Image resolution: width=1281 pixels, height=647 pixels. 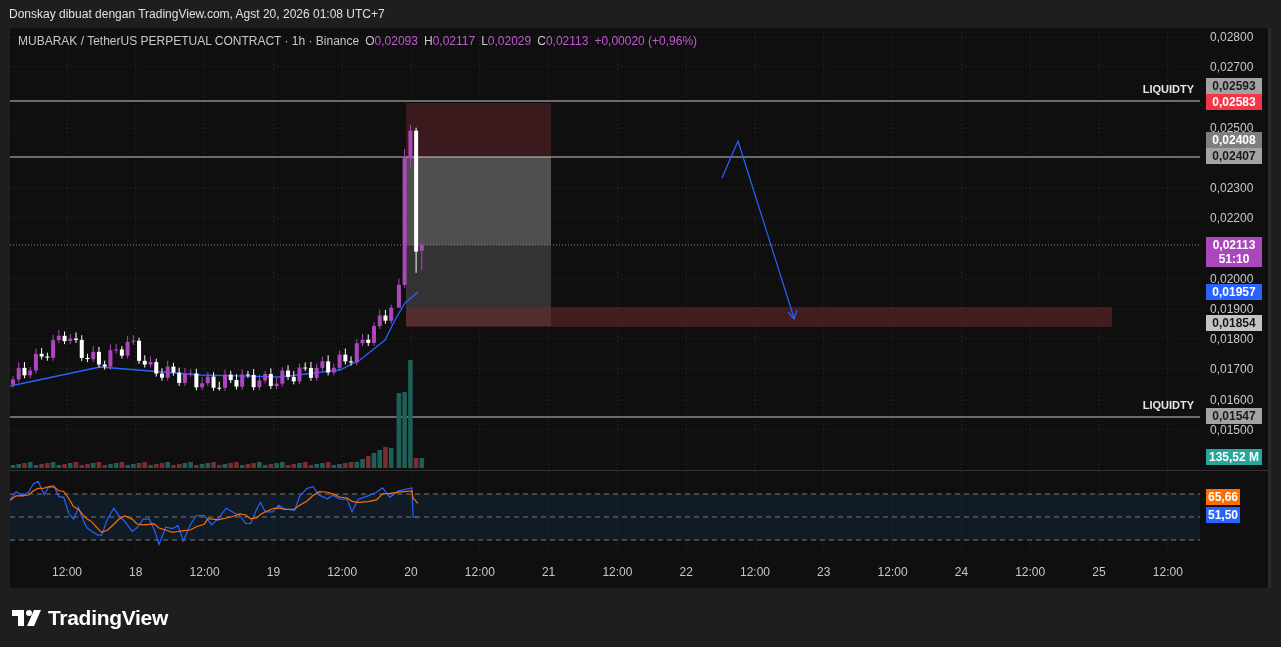 I want to click on price-tick: 0,02000, so click(x=1232, y=279).